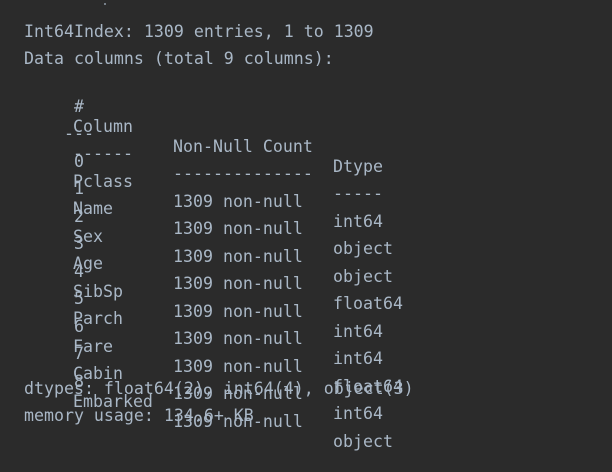 This screenshot has width=612, height=472. I want to click on index-line: Int64Index: 1309 entries, 1 to 1309, so click(199, 31).